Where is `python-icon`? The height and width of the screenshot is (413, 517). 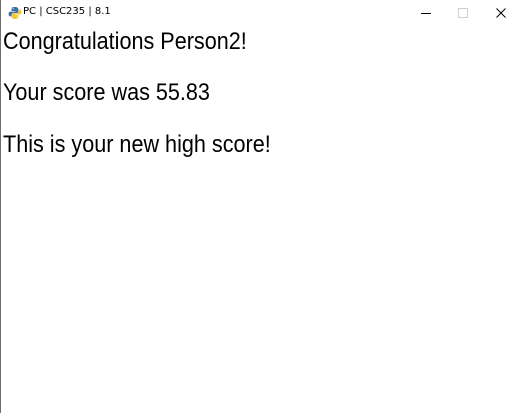
python-icon is located at coordinates (15, 12).